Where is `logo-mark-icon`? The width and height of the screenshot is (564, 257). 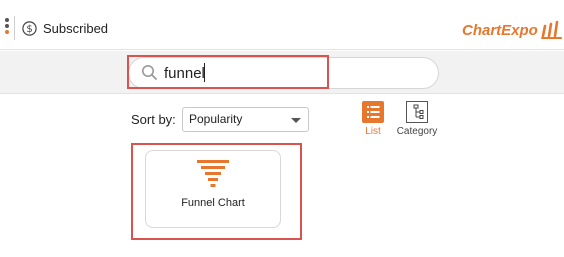 logo-mark-icon is located at coordinates (551, 29).